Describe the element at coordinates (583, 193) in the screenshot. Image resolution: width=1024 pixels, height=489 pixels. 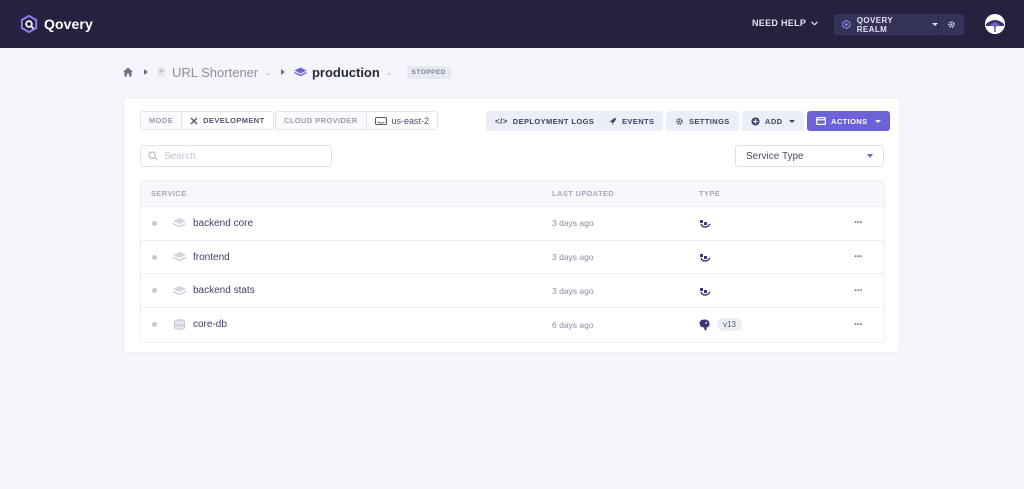
I see `header-last-updated: LAST UPDATED` at that location.